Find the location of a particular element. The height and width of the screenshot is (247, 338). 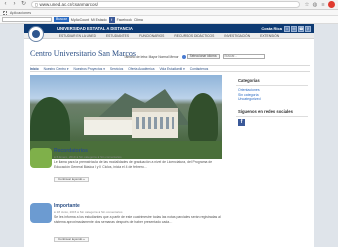

apps-label: Aplicaciones is located at coordinates (20, 13).